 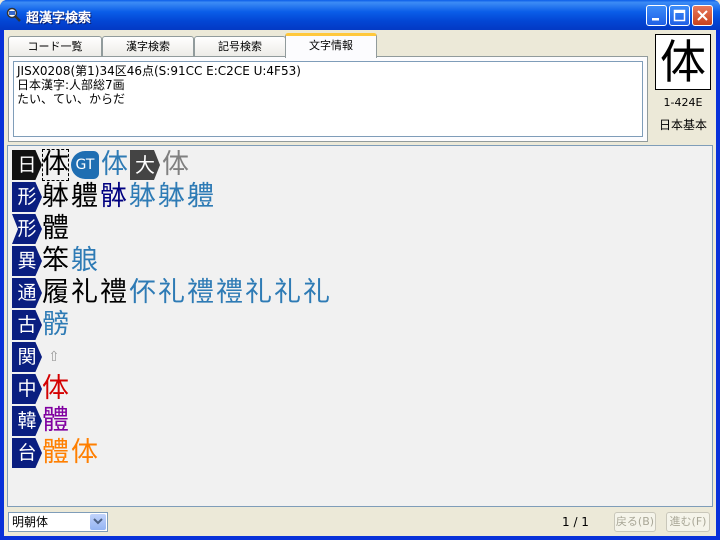 I want to click on info-line-code: JISX0208(第1)34区46点(S:91CC E:C2CE U:4F53), so click(x=159, y=71).